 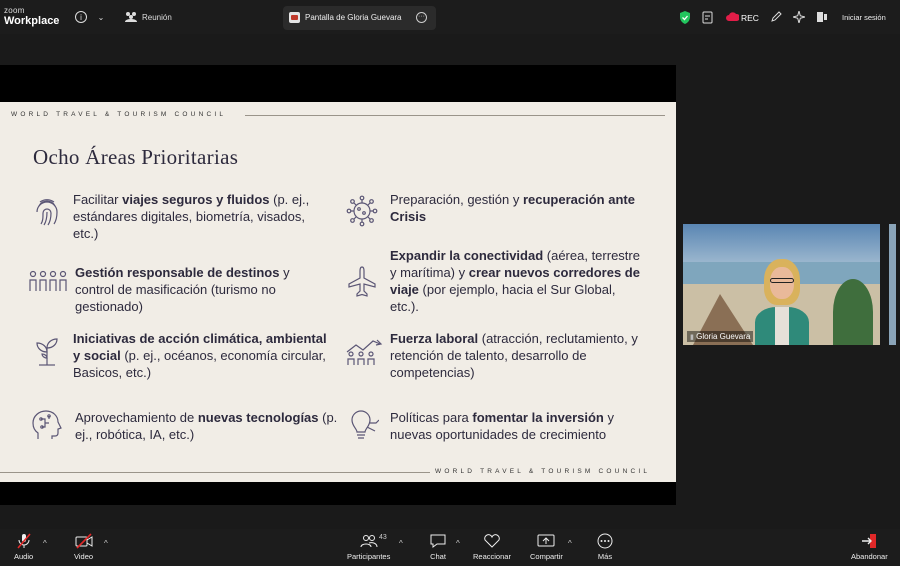 I want to click on react-button: Reaccionar, so click(x=492, y=547).